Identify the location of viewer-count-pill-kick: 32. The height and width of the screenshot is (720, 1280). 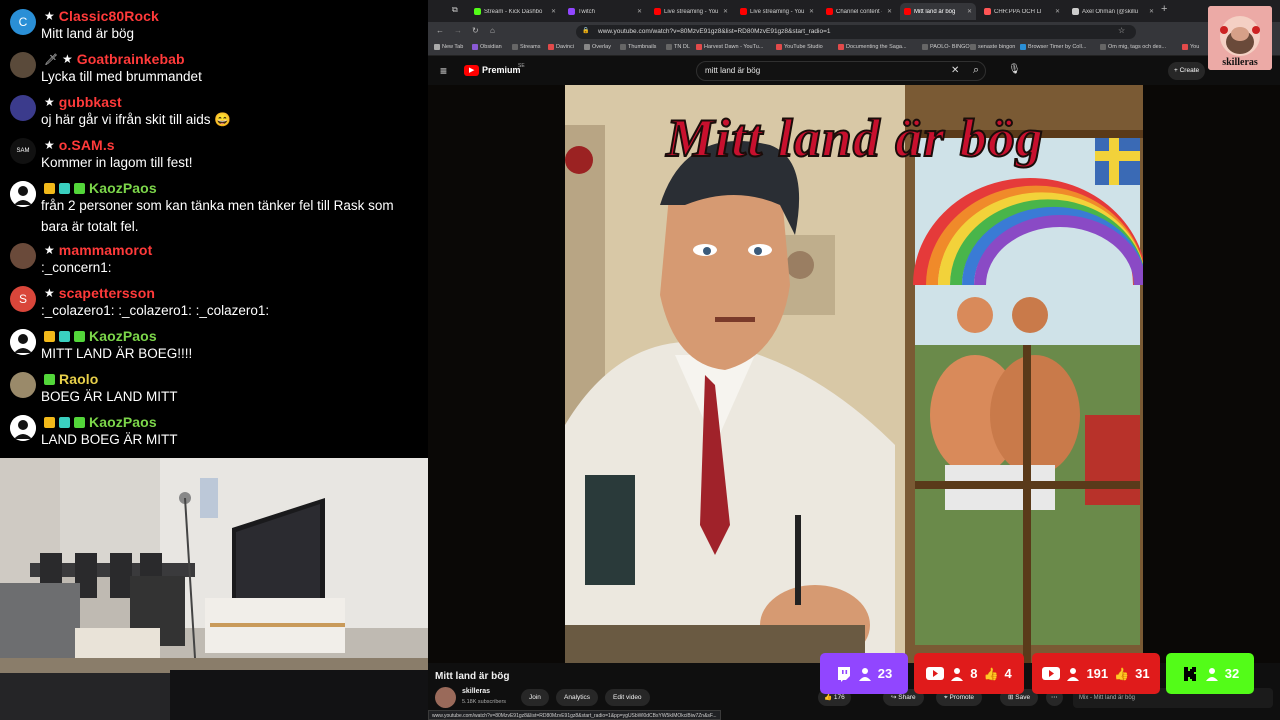
(1210, 673).